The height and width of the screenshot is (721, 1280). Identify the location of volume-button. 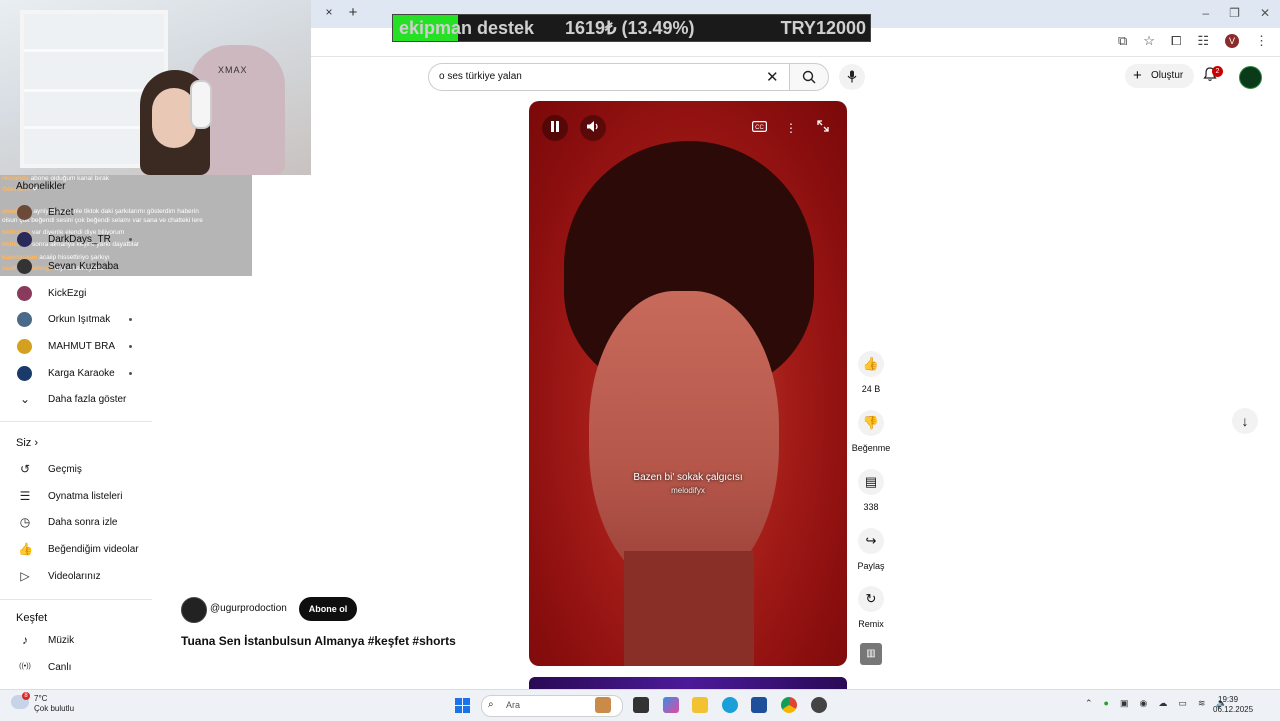
(593, 128).